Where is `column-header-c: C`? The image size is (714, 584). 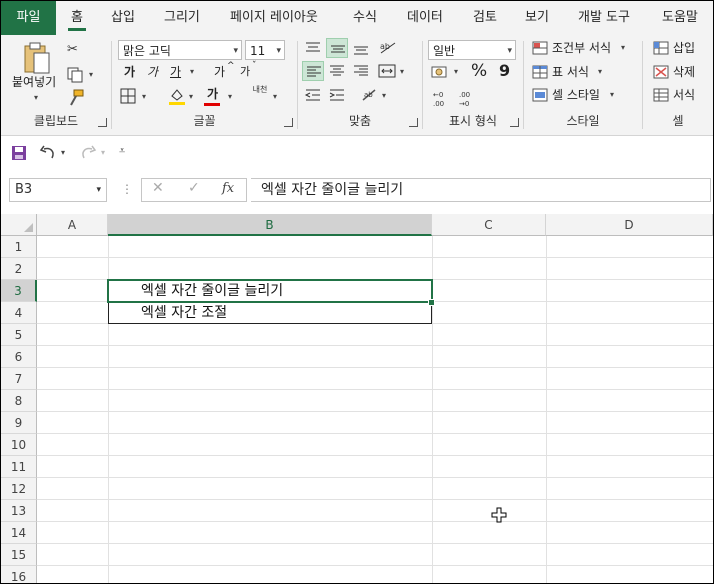
column-header-c: C is located at coordinates (489, 225).